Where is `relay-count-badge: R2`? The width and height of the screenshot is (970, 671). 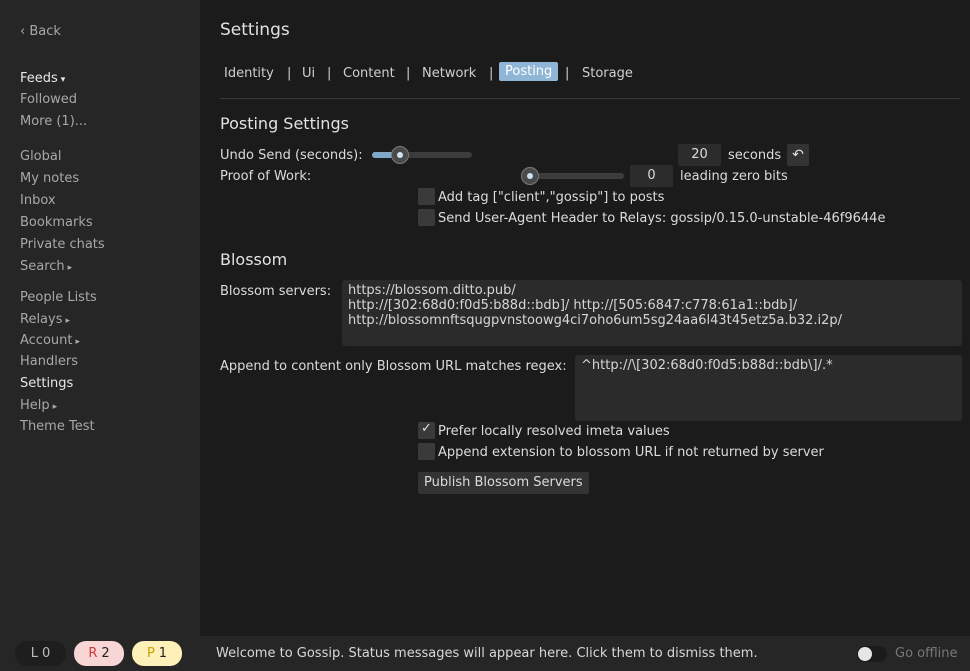
relay-count-badge: R2 is located at coordinates (99, 653).